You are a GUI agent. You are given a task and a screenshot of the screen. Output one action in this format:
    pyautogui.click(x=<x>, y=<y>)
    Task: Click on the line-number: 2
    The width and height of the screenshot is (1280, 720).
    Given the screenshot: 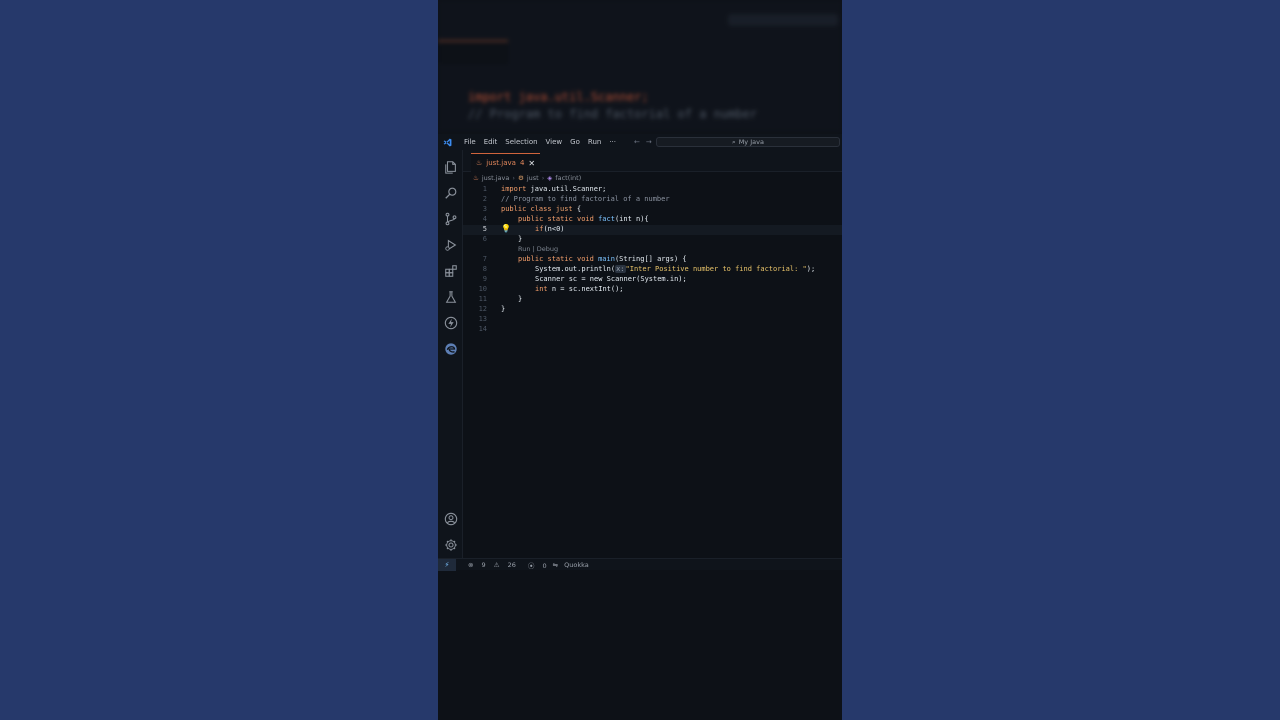 What is the action you would take?
    pyautogui.click(x=484, y=199)
    